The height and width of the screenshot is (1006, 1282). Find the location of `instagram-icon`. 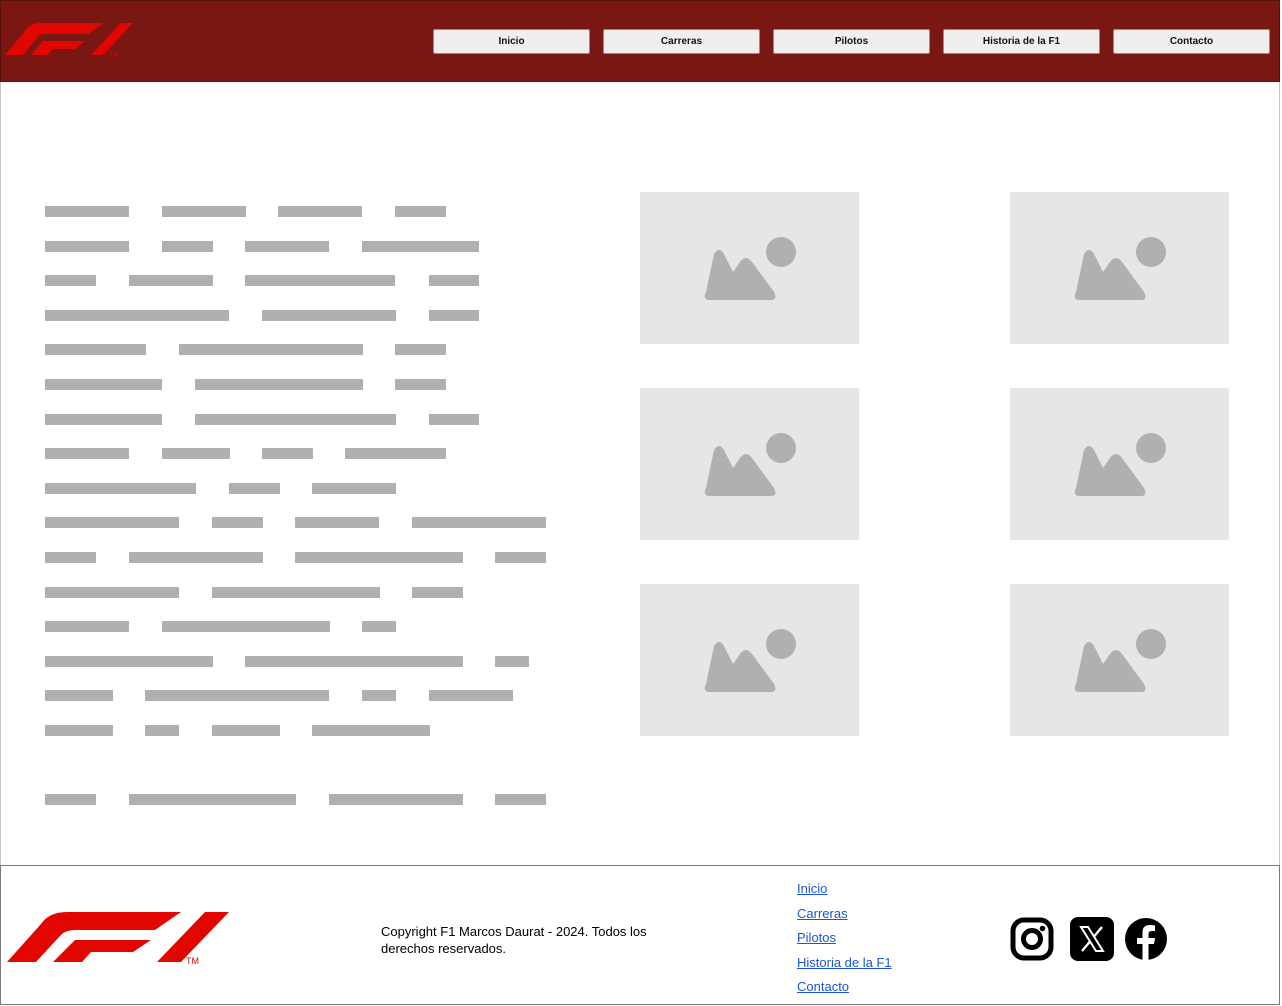

instagram-icon is located at coordinates (1032, 939).